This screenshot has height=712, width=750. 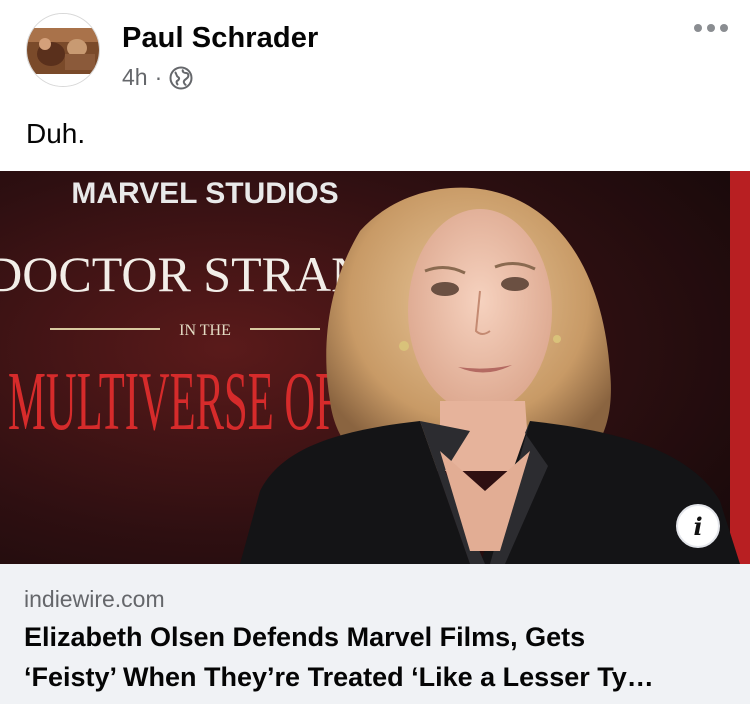 What do you see at coordinates (711, 28) in the screenshot?
I see `more-options-icon` at bounding box center [711, 28].